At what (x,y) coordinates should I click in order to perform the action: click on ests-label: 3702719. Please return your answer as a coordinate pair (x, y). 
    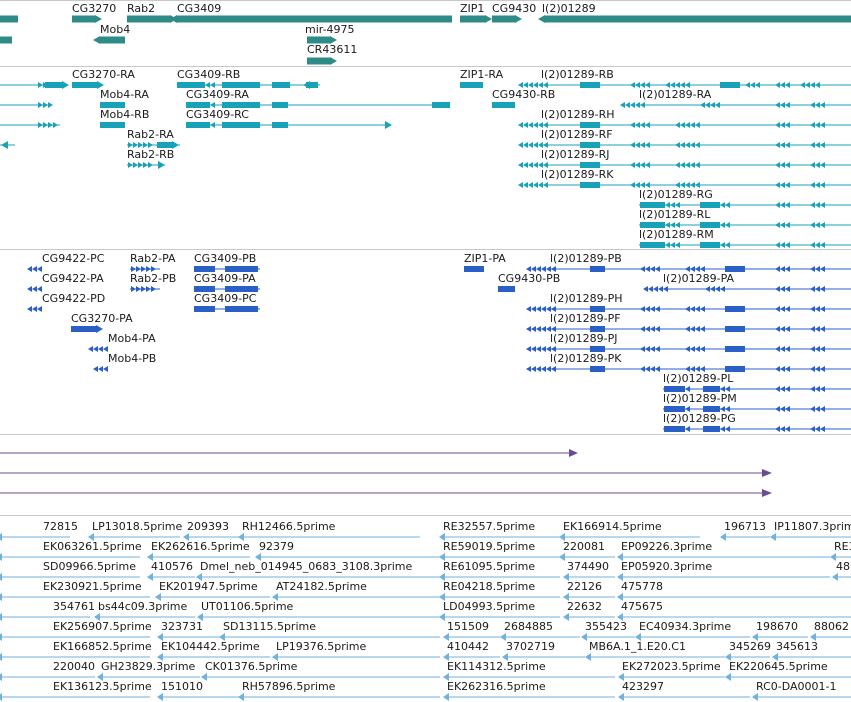
    Looking at the image, I should click on (530, 646).